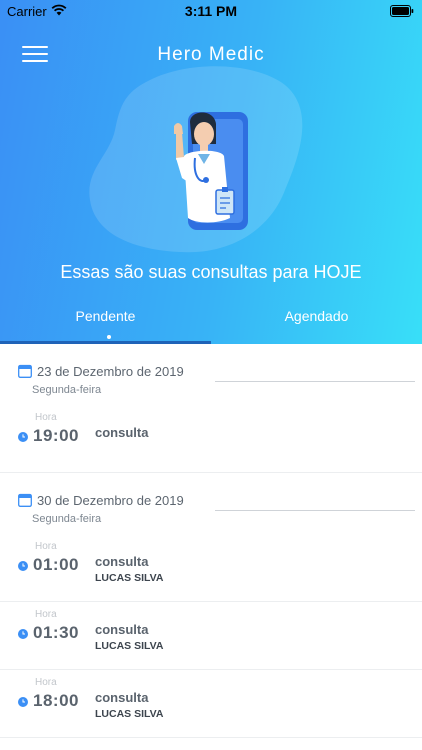  Describe the element at coordinates (56, 700) in the screenshot. I see `appointment-time: 18:00` at that location.